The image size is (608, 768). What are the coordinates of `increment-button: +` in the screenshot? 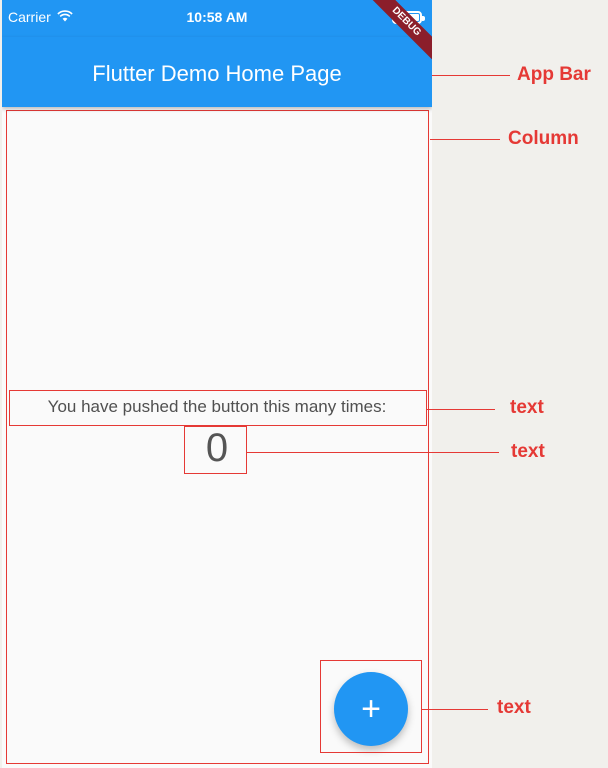 It's located at (371, 709).